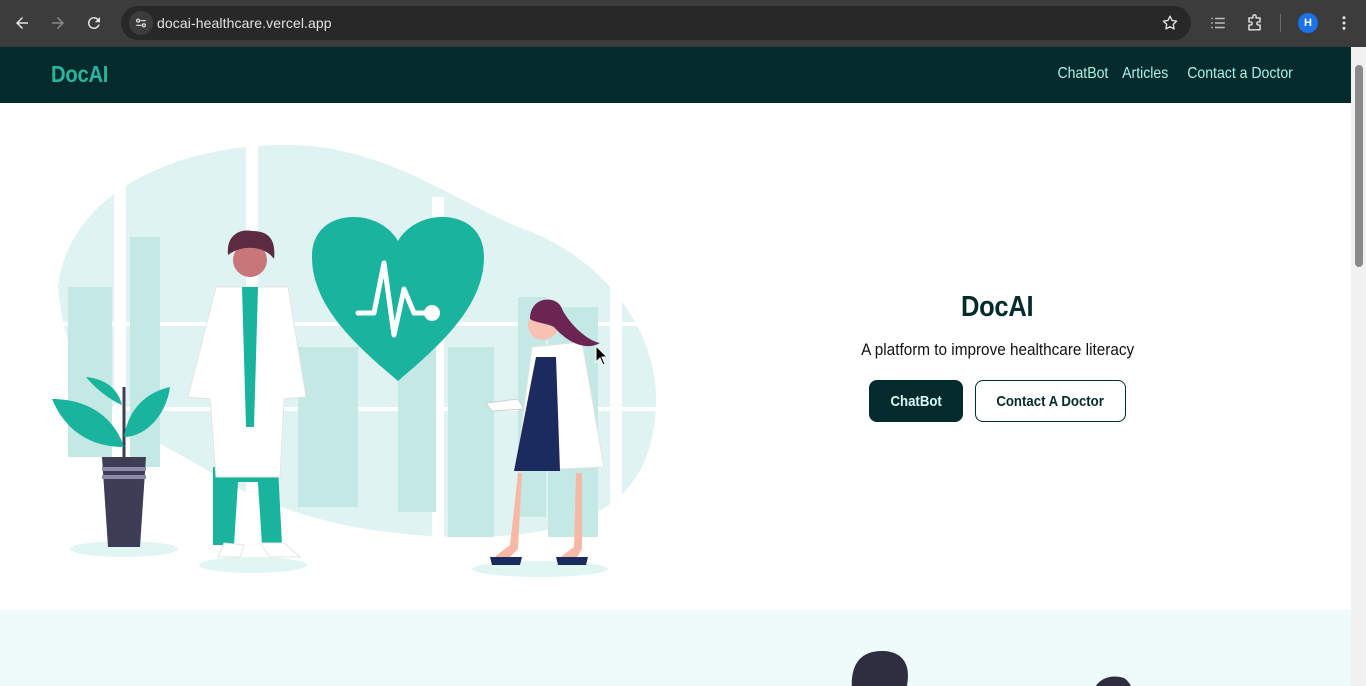 The image size is (1366, 686). Describe the element at coordinates (1280, 23) in the screenshot. I see `toolbar-separator` at that location.